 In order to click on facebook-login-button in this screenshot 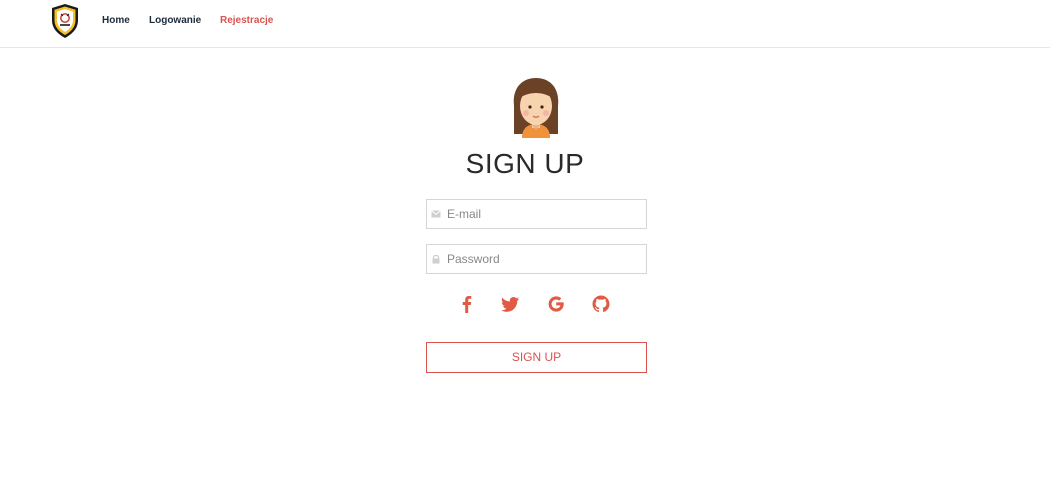, I will do `click(467, 304)`.